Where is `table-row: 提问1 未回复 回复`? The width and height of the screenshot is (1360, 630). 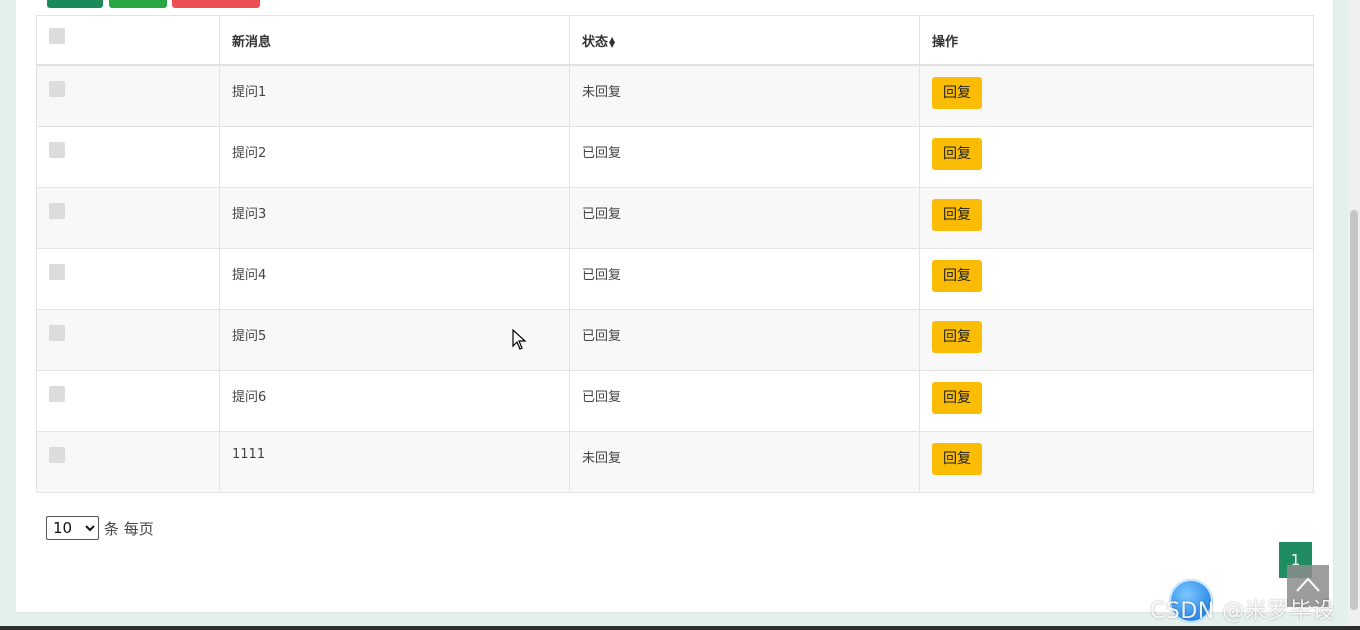 table-row: 提问1 未回复 回复 is located at coordinates (675, 95).